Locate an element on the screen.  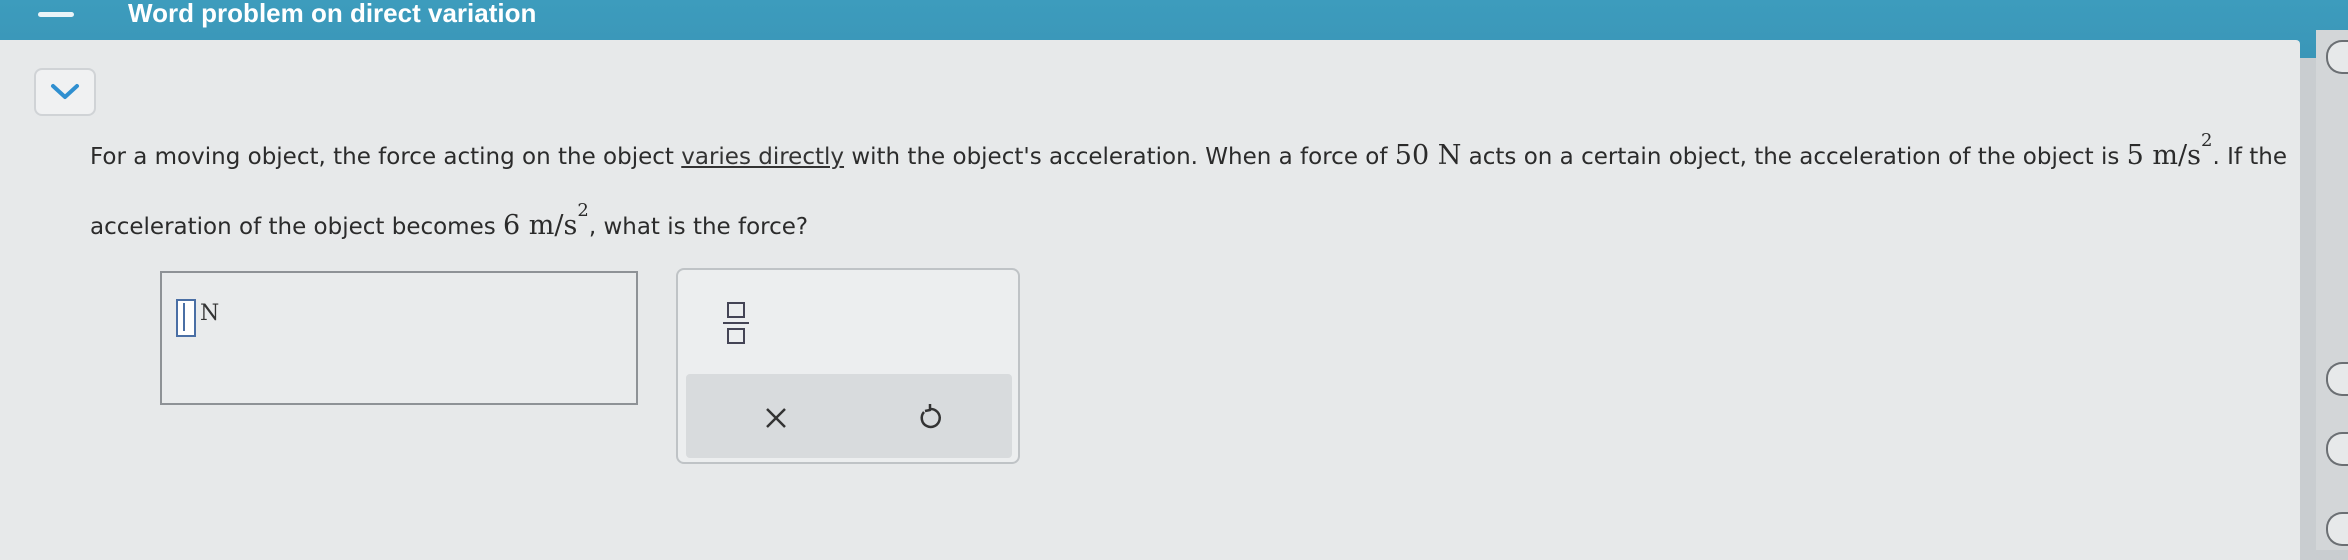
fraction-icon is located at coordinates (736, 310).